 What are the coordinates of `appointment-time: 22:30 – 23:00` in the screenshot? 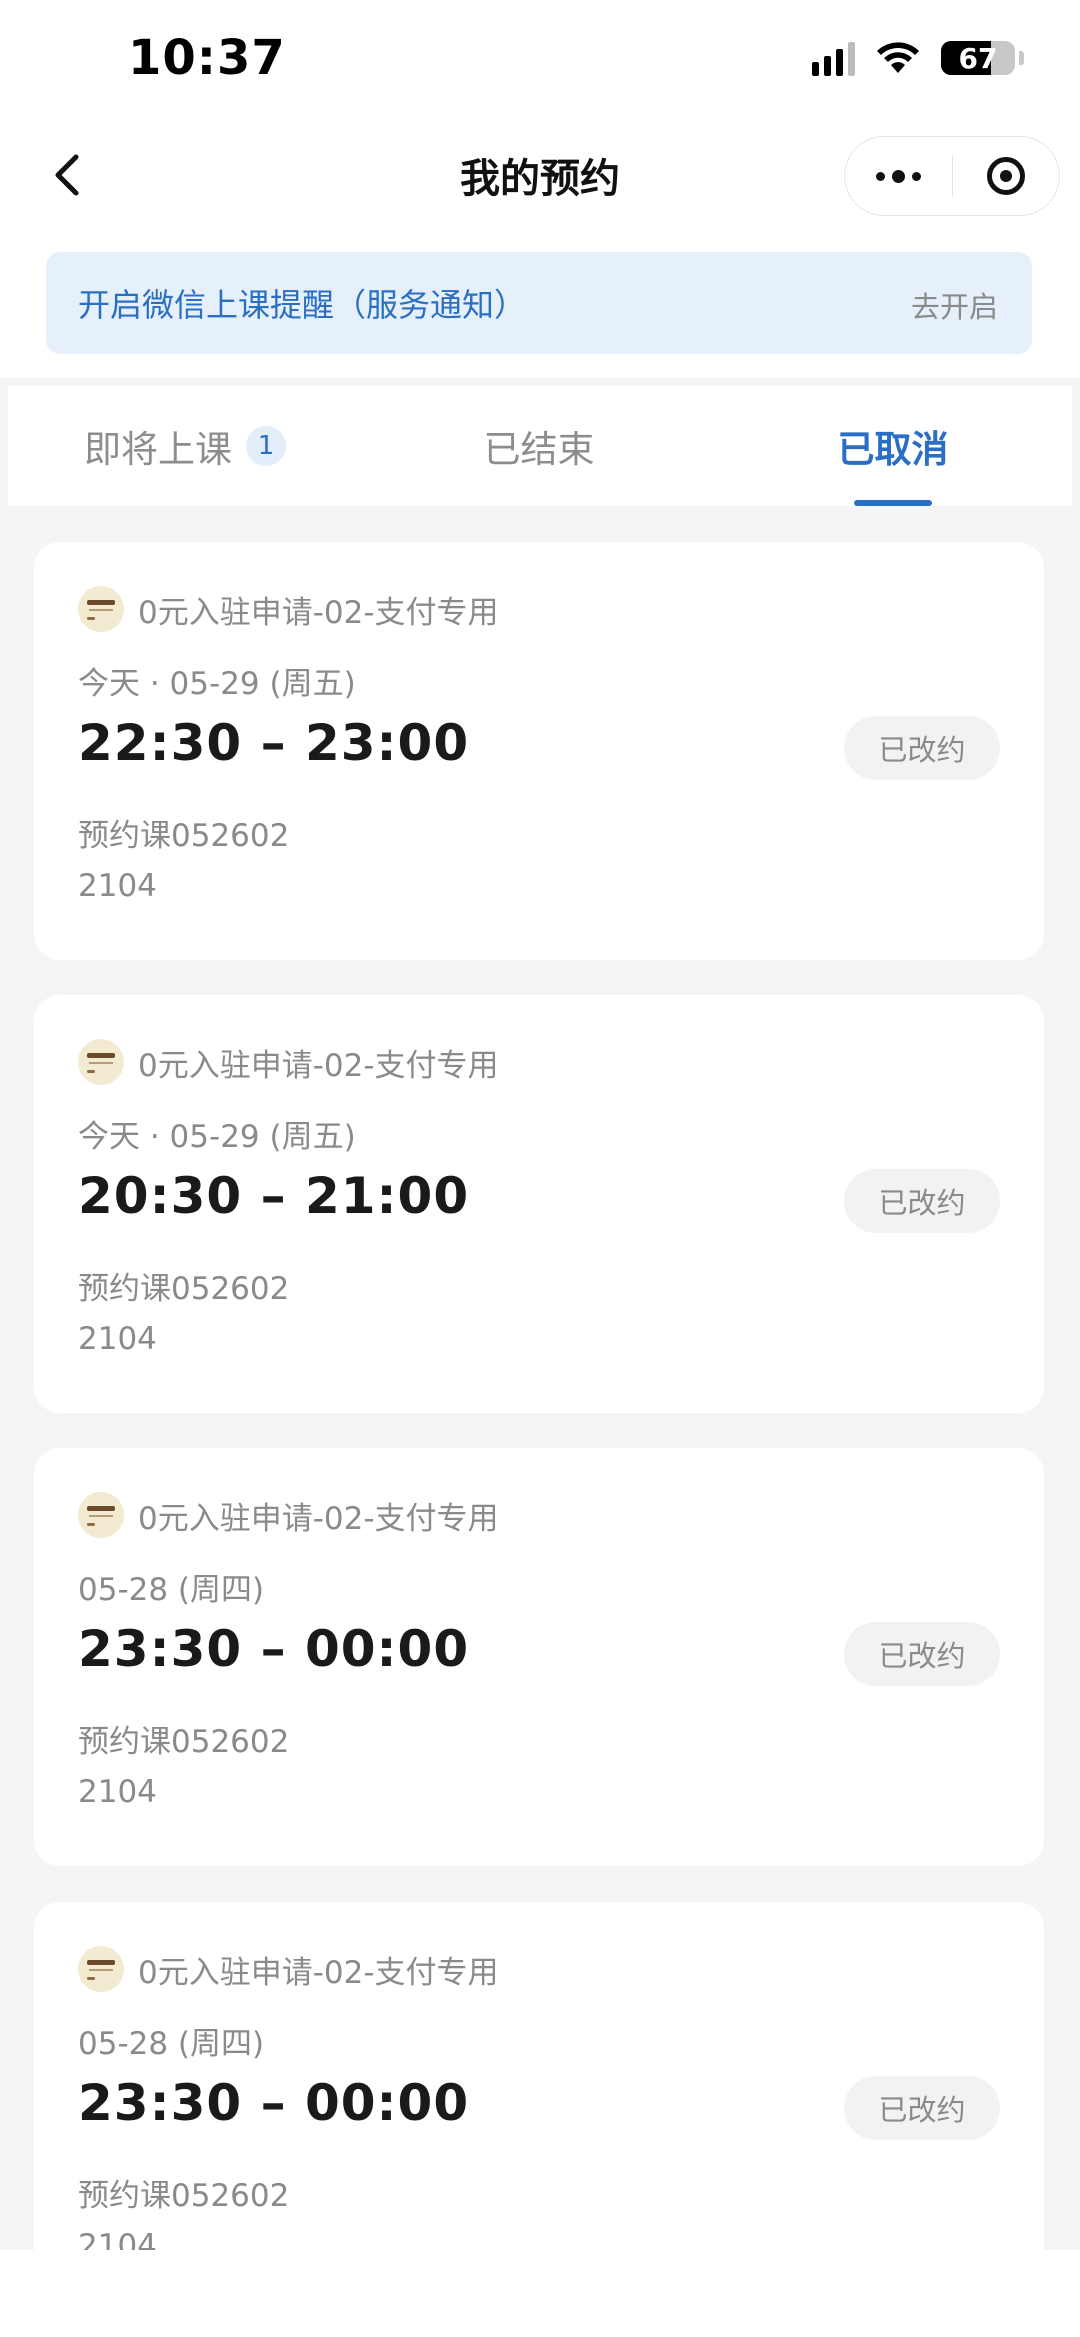 It's located at (274, 743).